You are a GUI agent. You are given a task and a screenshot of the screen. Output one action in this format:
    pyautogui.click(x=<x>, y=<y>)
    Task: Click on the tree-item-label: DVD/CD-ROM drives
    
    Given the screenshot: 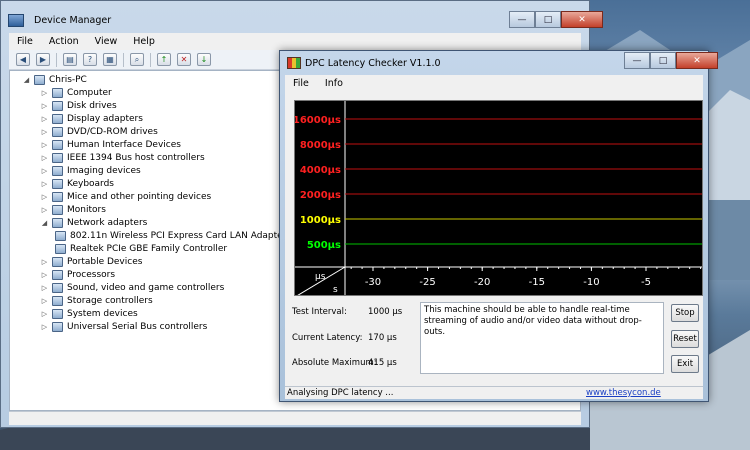 What is the action you would take?
    pyautogui.click(x=112, y=131)
    